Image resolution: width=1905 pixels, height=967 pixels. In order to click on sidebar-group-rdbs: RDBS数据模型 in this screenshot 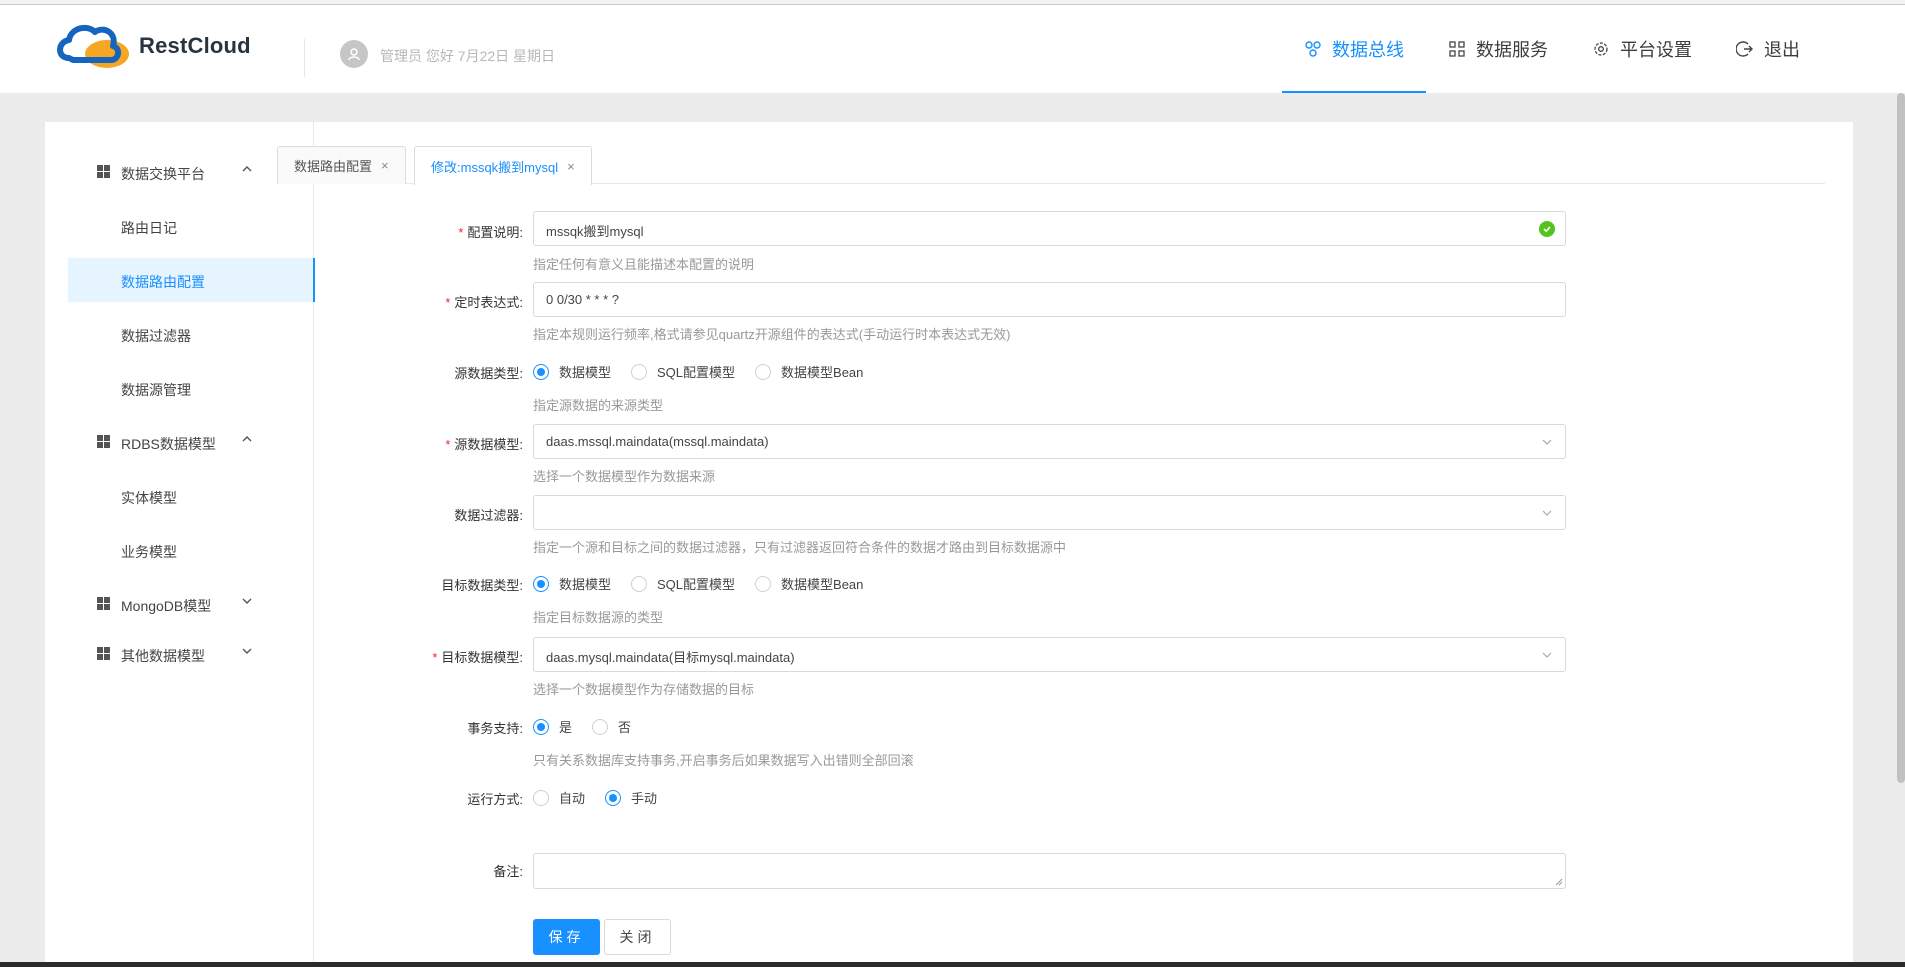, I will do `click(191, 442)`.